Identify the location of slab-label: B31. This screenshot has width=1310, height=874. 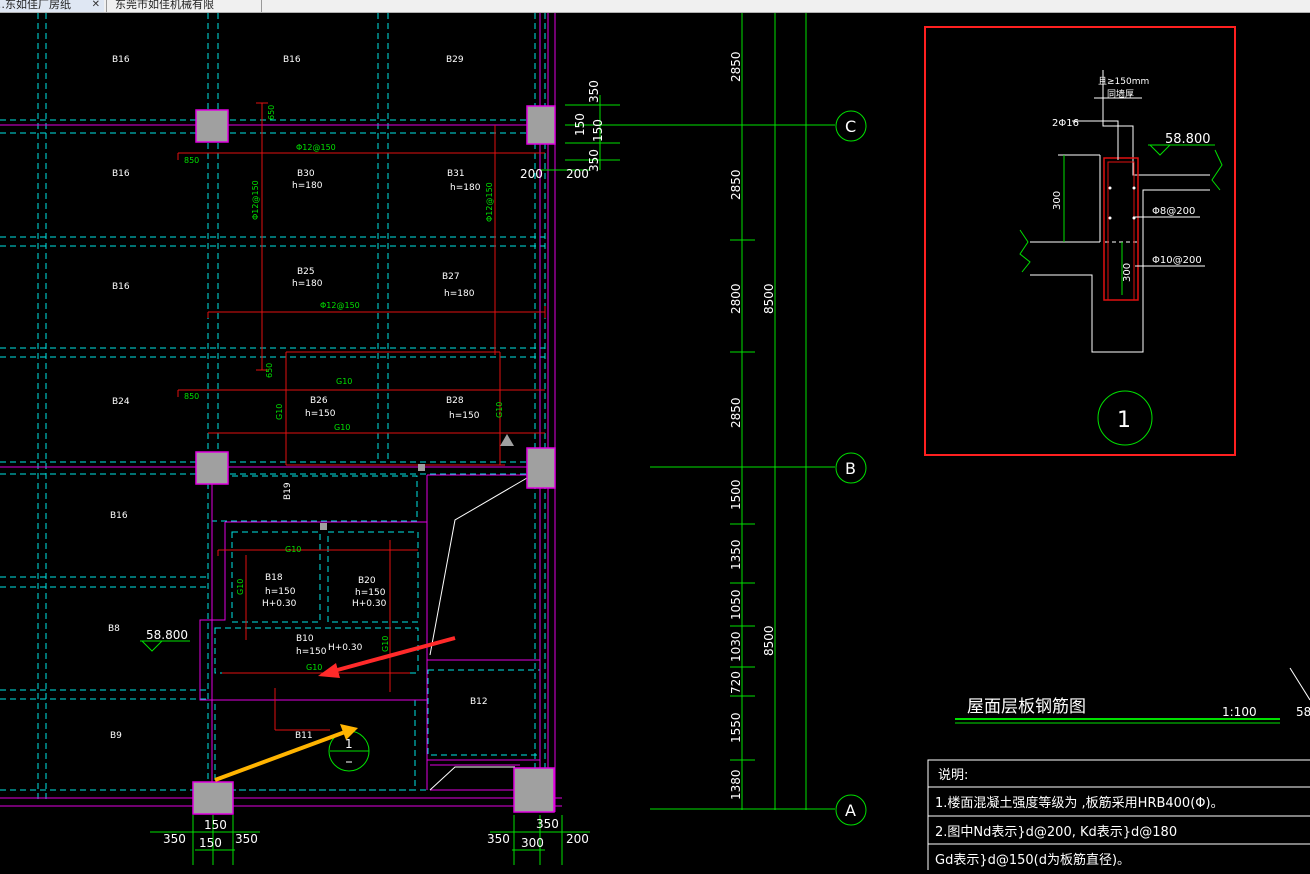
(456, 174).